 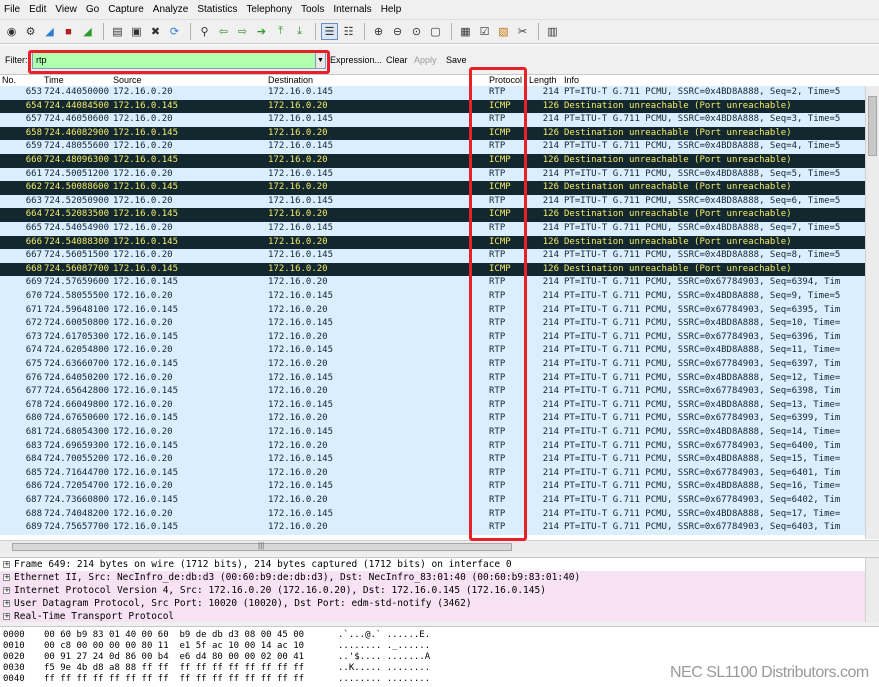 What do you see at coordinates (416, 31) in the screenshot?
I see `zoom-normal-icon: ⊙` at bounding box center [416, 31].